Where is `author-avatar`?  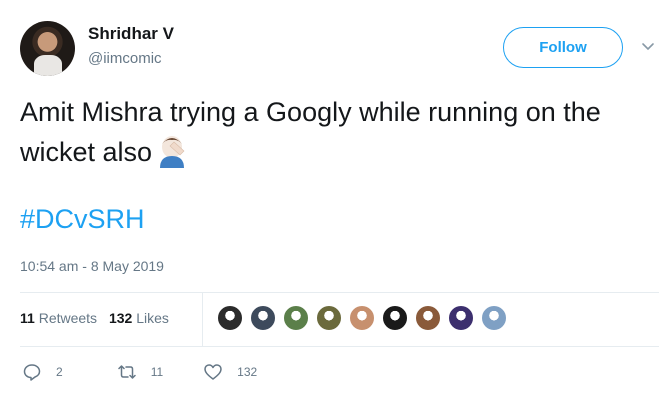
author-avatar is located at coordinates (47, 48).